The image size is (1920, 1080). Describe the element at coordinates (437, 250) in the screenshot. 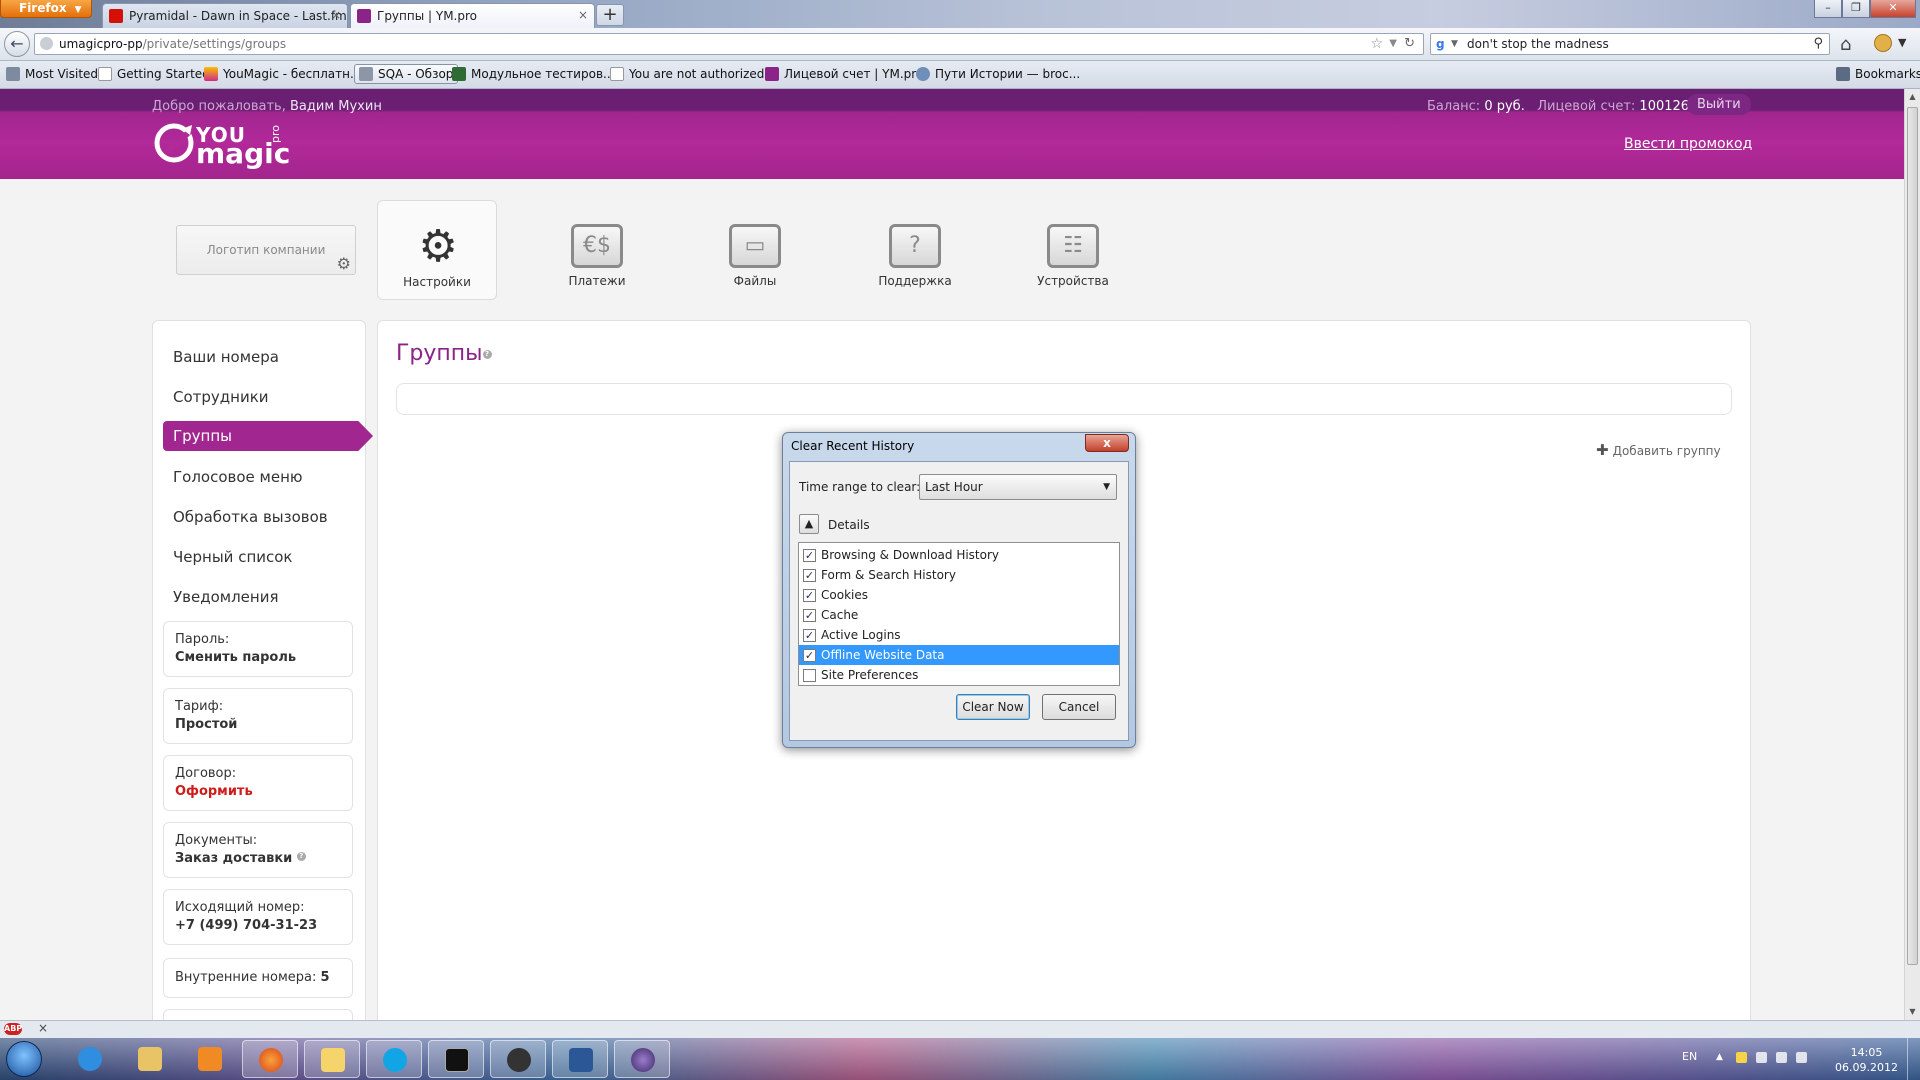

I see `nav-settings: ⚙ Настройки` at that location.